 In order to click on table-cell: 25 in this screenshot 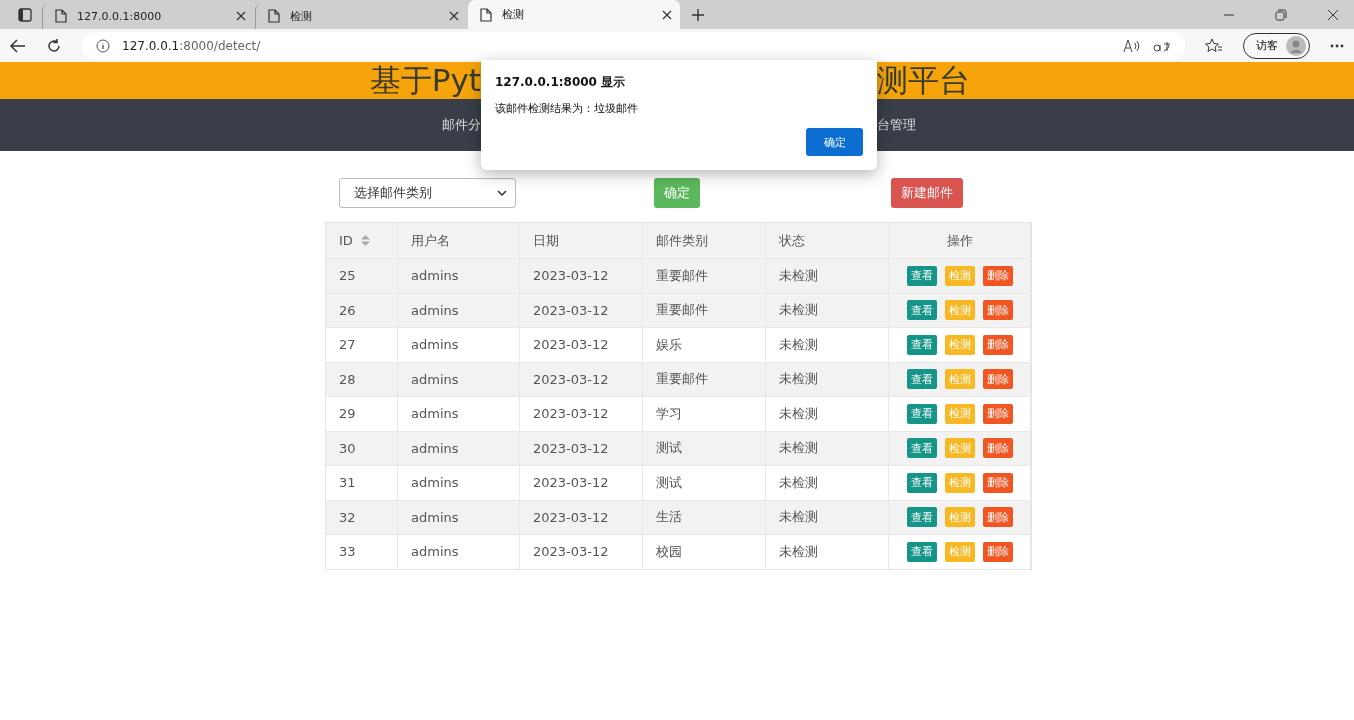, I will do `click(347, 276)`.